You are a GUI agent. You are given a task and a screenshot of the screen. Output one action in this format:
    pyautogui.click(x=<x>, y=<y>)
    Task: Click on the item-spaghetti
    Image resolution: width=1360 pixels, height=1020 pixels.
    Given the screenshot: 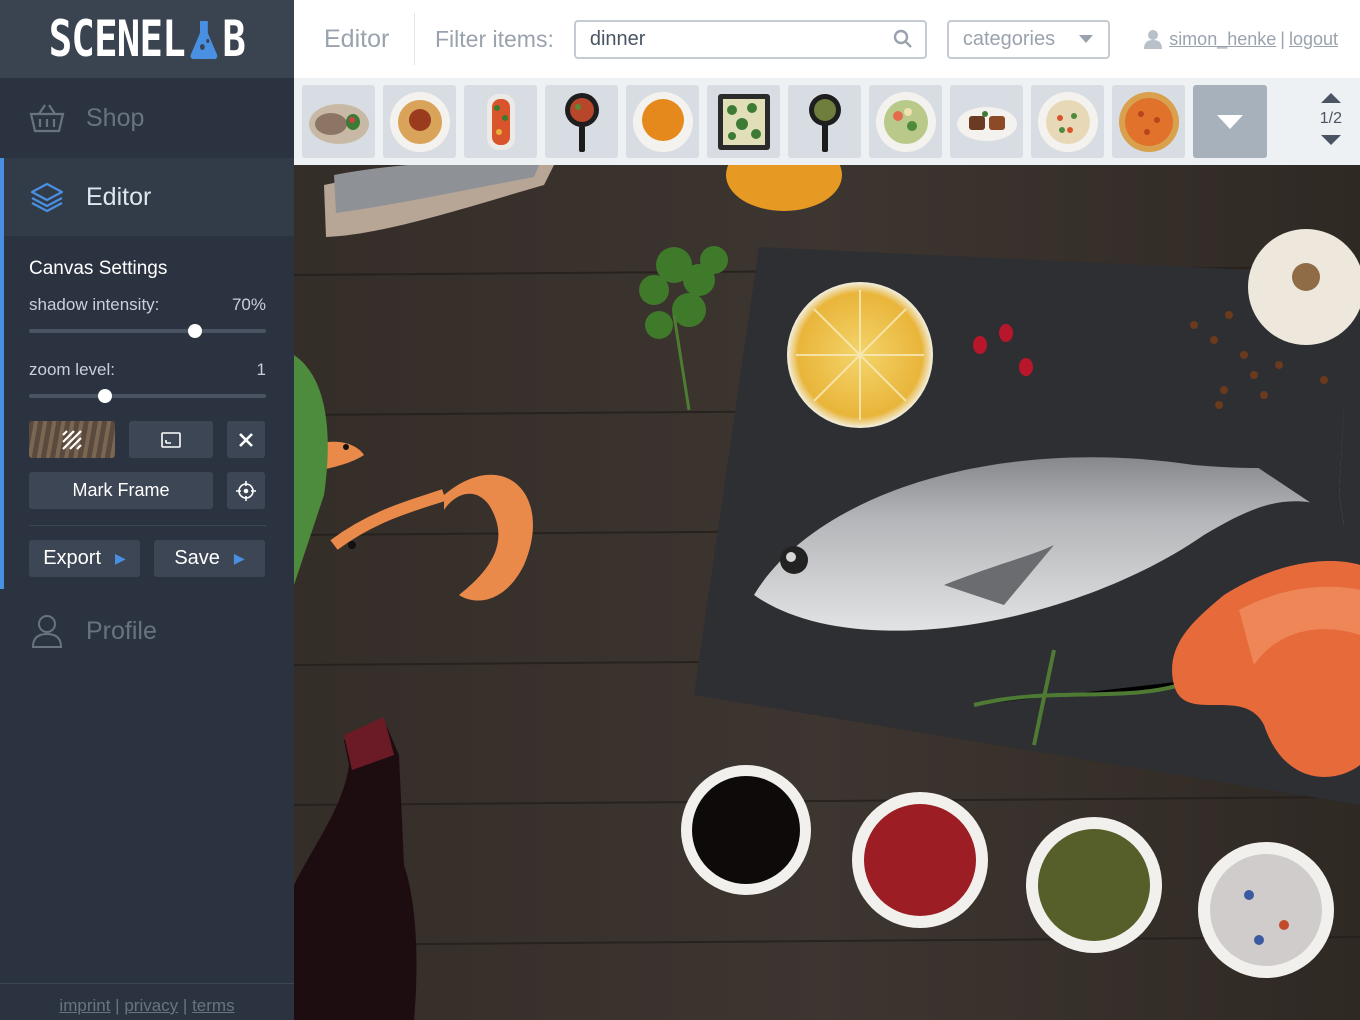 What is the action you would take?
    pyautogui.click(x=419, y=121)
    